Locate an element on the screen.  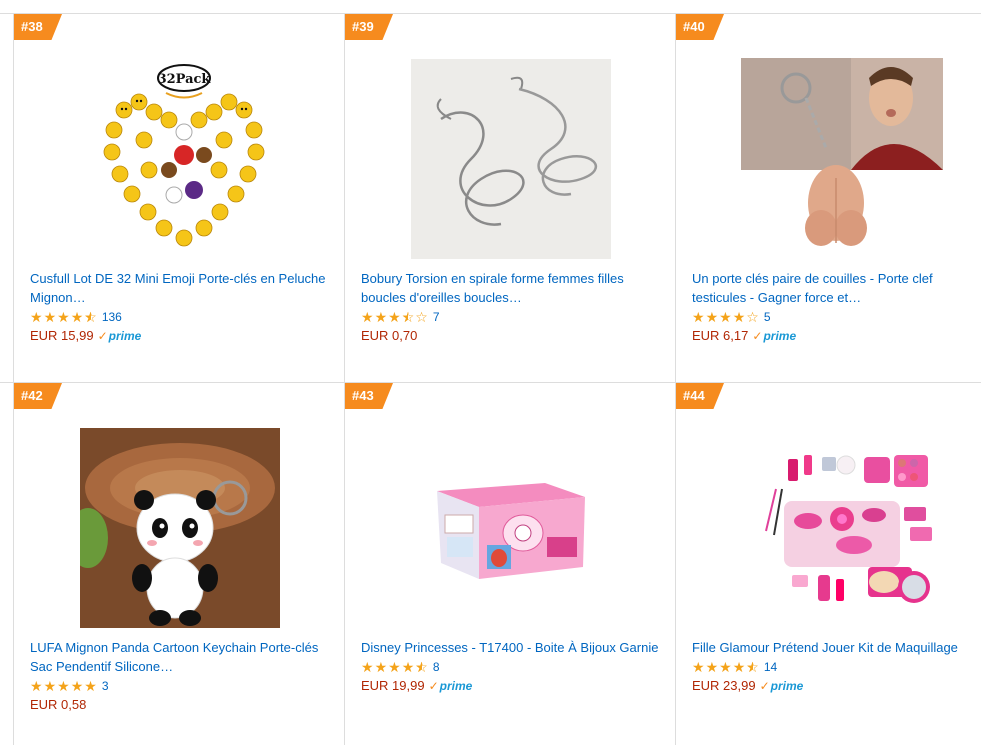
price-row: EUR 0,70 is located at coordinates (389, 335).